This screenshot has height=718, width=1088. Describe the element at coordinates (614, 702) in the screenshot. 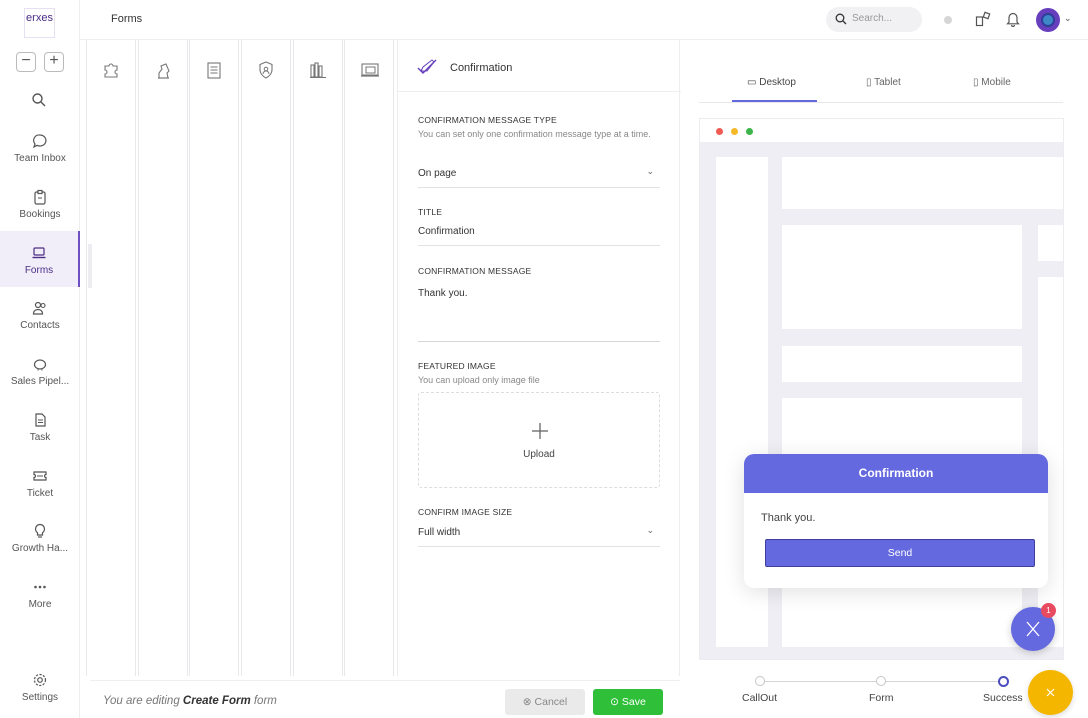

I see `check-circle-icon: ⊙` at that location.